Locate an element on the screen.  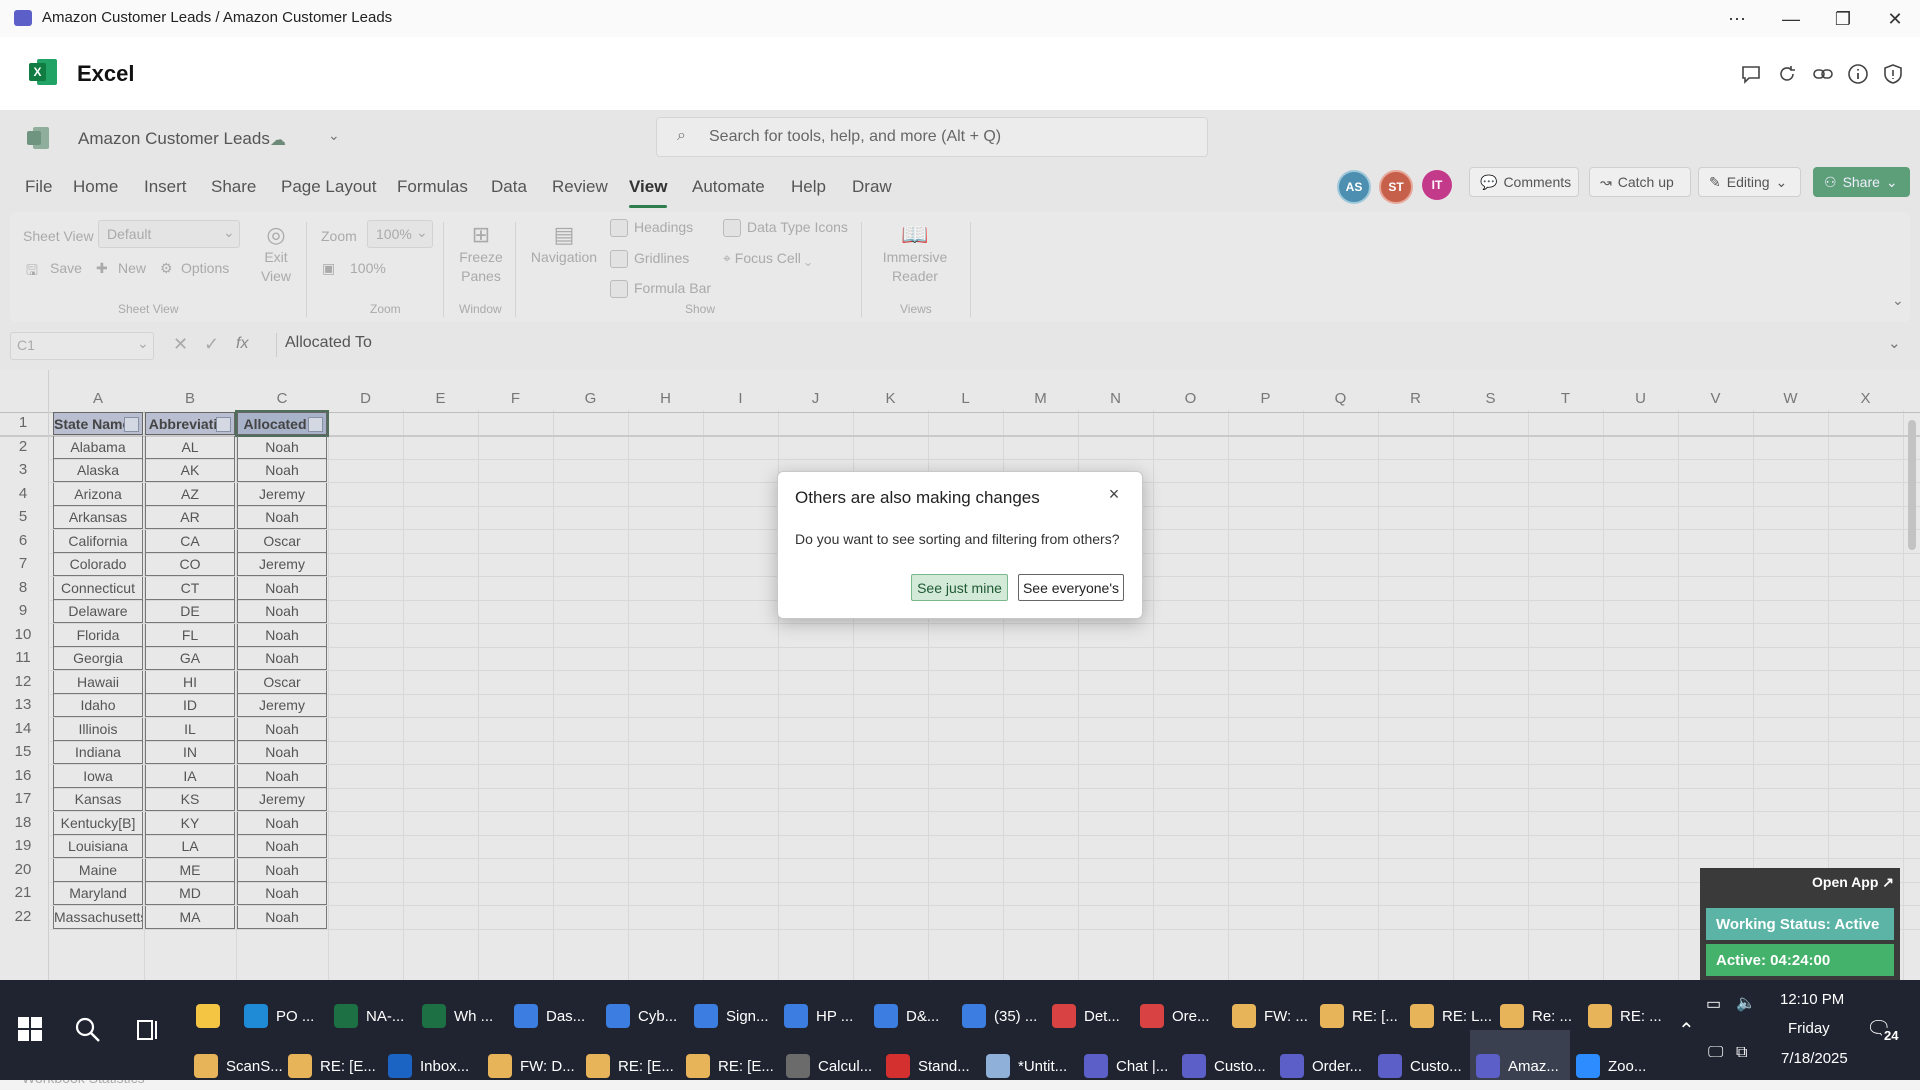
table-cell: AR is located at coordinates (190, 517).